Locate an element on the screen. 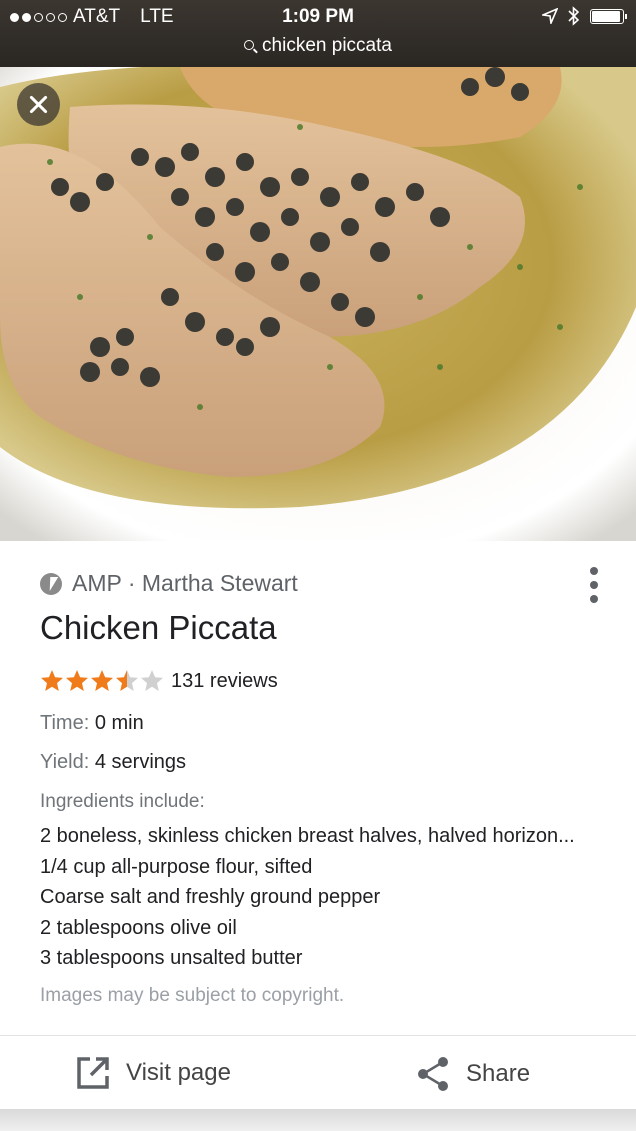 The width and height of the screenshot is (636, 1131). ingredient-item: Coarse salt and freshly ground pepper is located at coordinates (210, 897).